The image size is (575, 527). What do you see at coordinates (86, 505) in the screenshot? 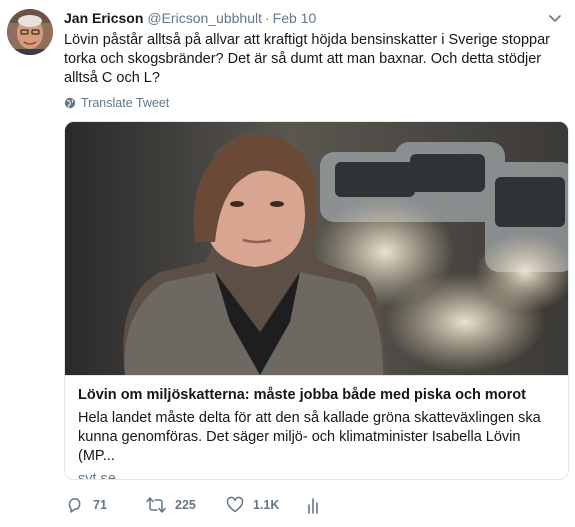
I see `reply-button: 71` at bounding box center [86, 505].